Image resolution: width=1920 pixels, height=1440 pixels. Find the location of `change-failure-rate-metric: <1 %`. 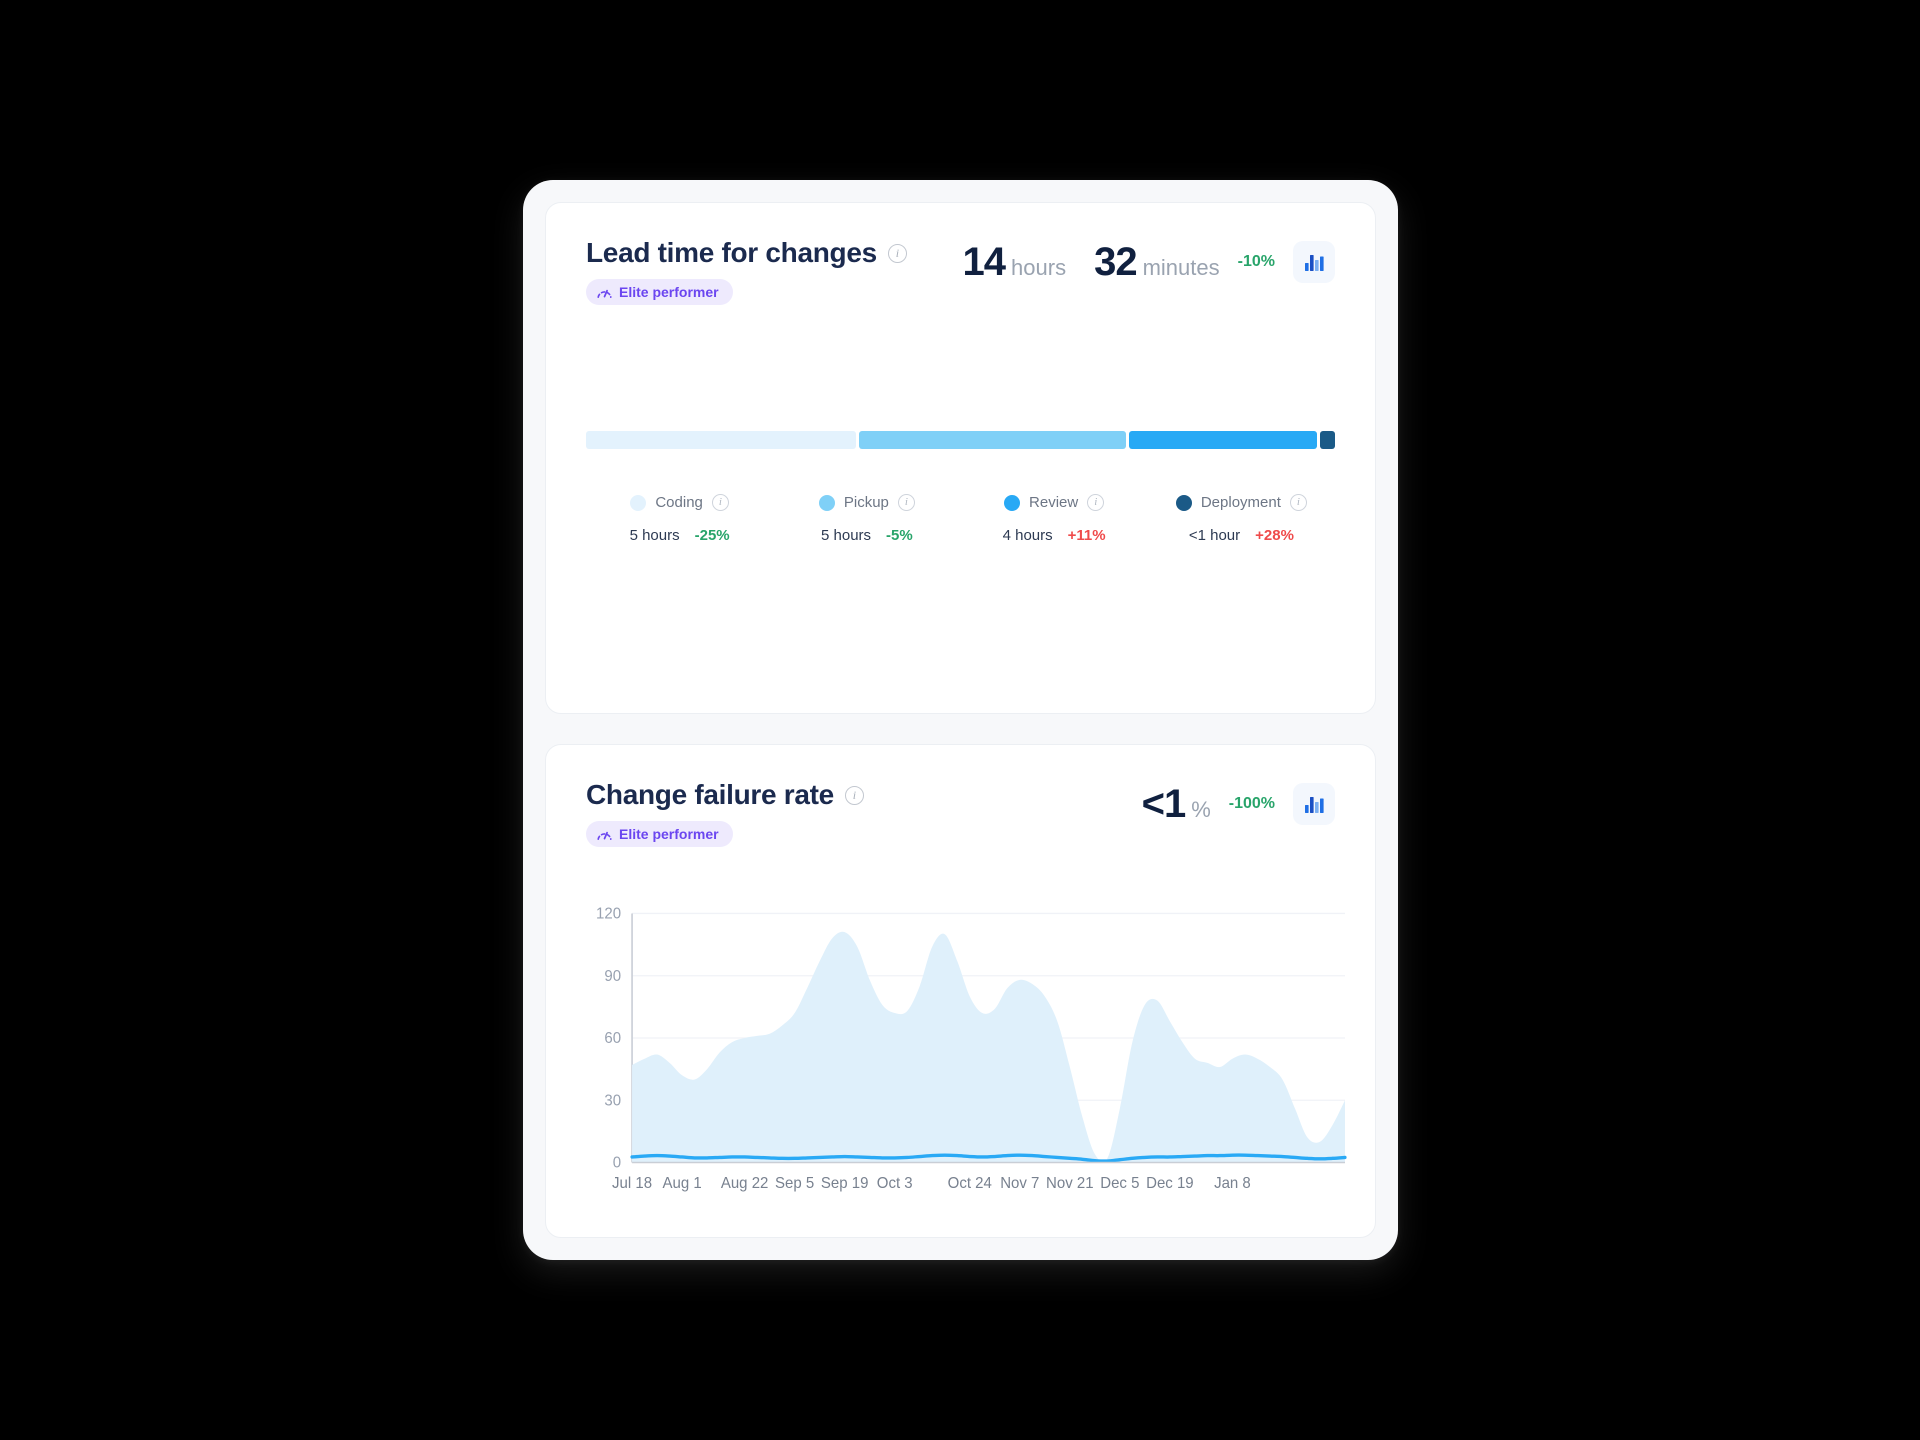

change-failure-rate-metric: <1 % is located at coordinates (1176, 804).